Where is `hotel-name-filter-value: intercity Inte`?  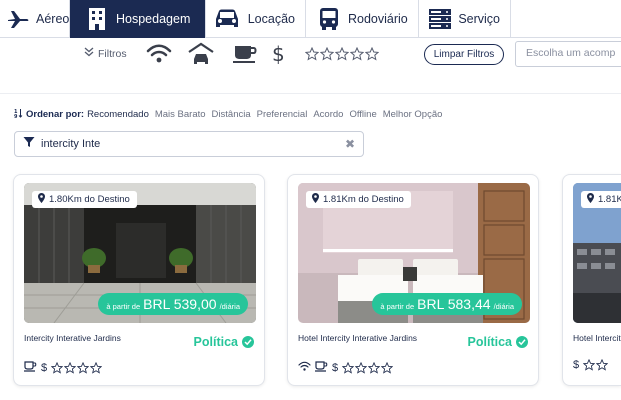
hotel-name-filter-value: intercity Inte is located at coordinates (71, 144).